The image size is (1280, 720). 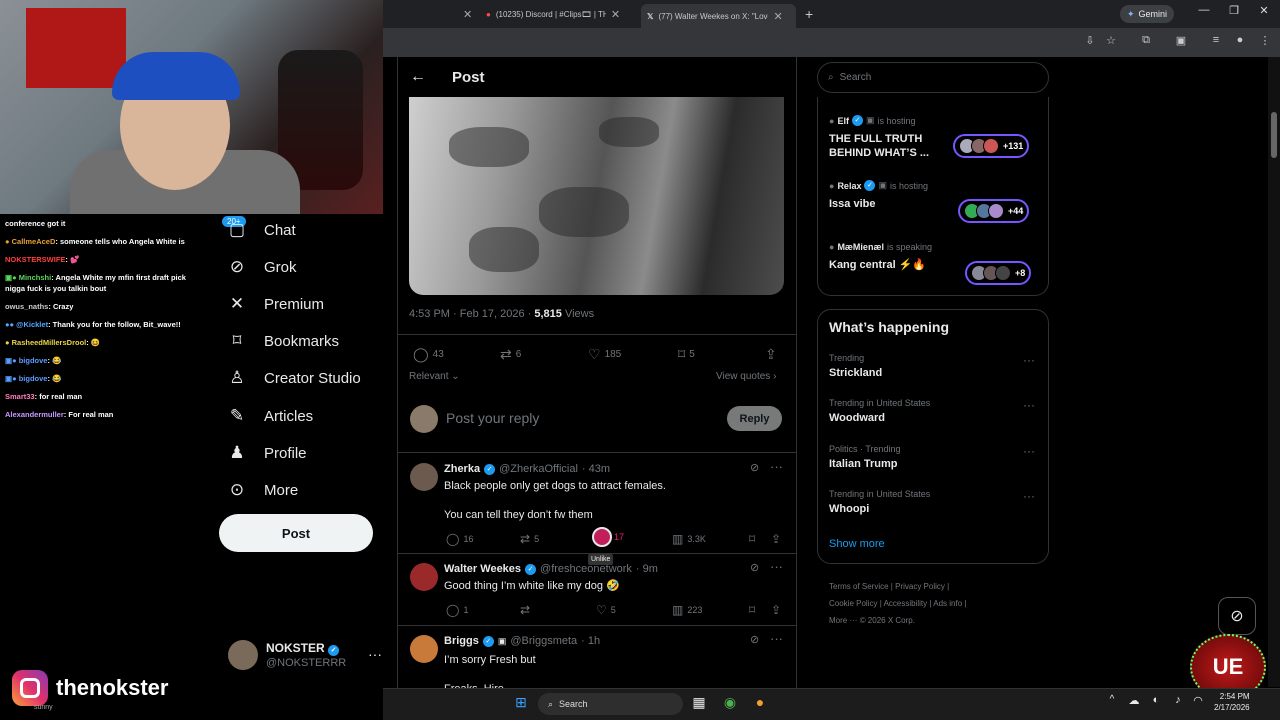 I want to click on sort-dropdown: Relevant ⌄, so click(x=434, y=376).